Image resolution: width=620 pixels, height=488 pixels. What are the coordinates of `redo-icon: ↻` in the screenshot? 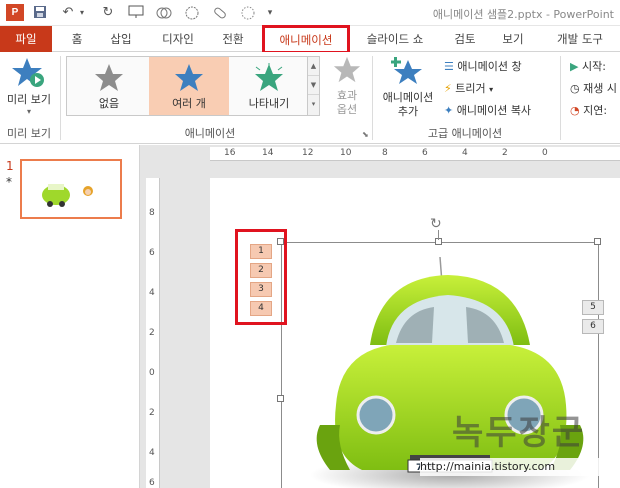 It's located at (108, 13).